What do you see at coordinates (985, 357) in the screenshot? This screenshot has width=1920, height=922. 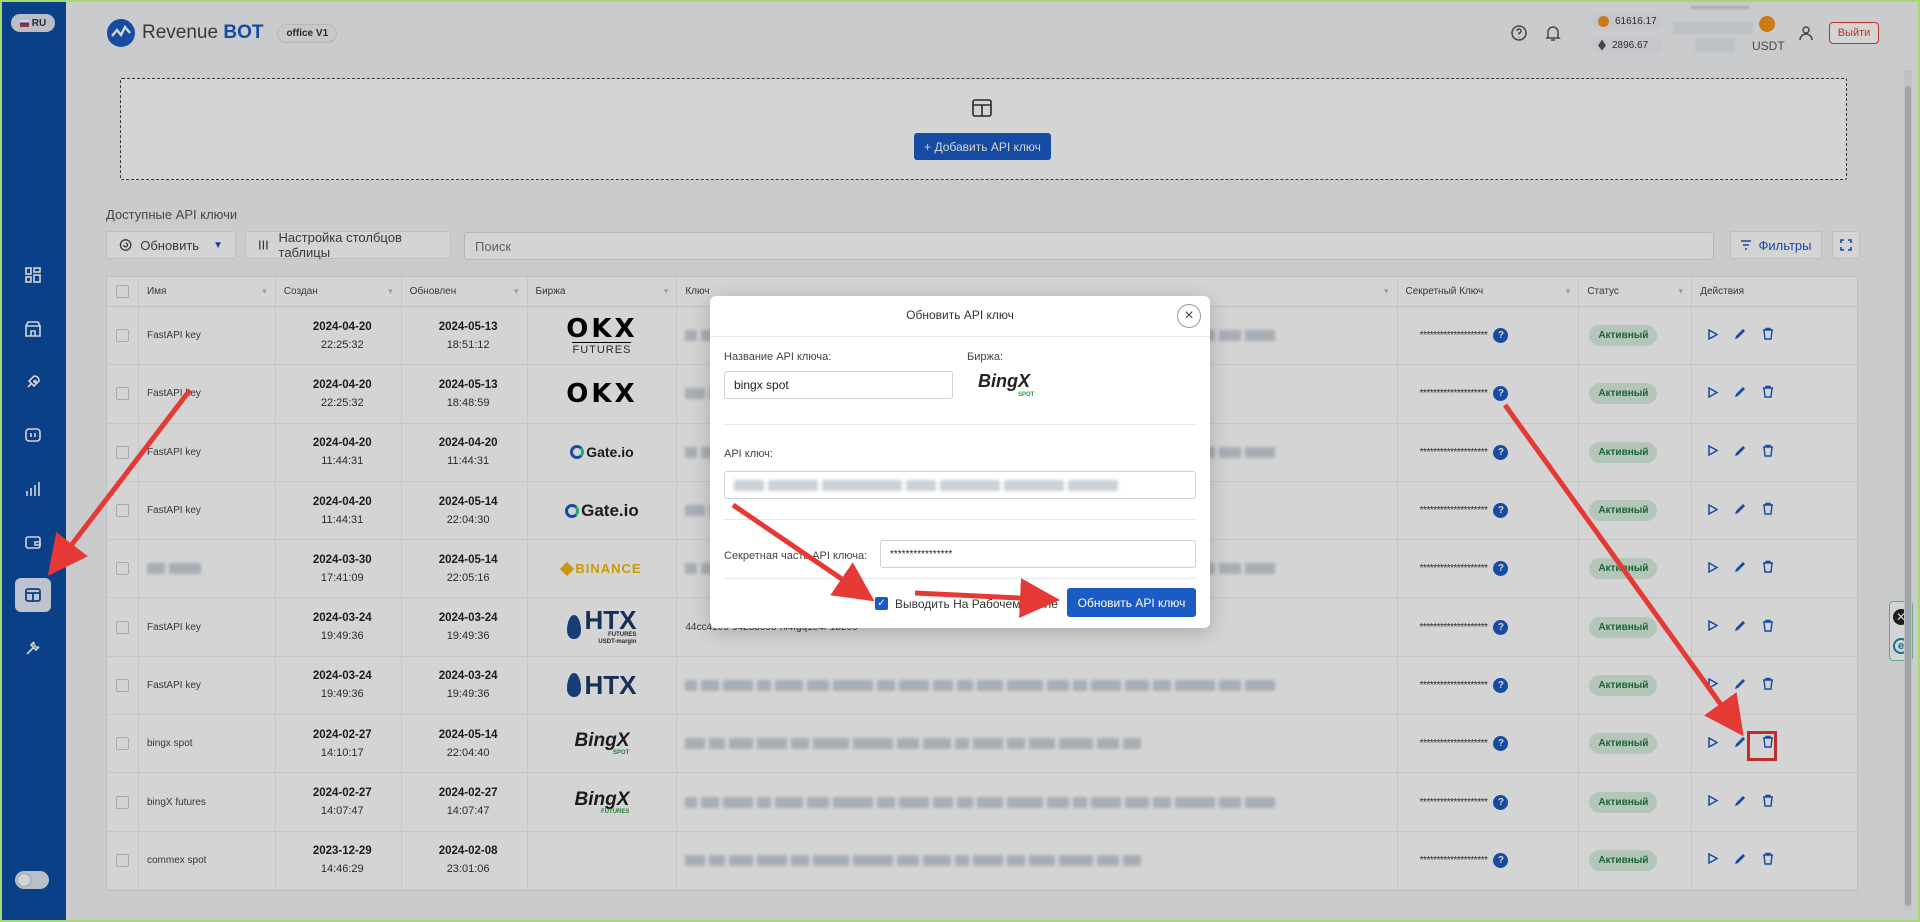 I see `exchange-label: Биржа:` at bounding box center [985, 357].